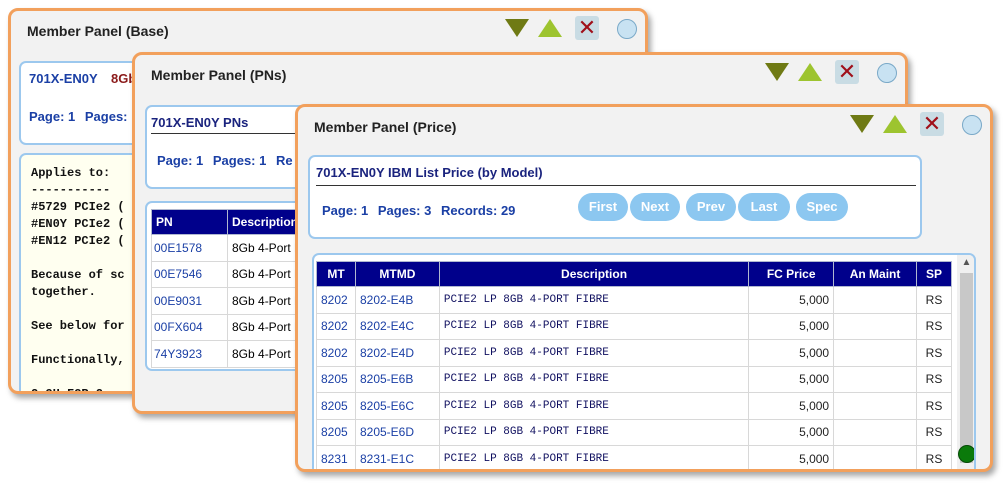 The image size is (1005, 485). I want to click on column-header: FC Price, so click(791, 274).